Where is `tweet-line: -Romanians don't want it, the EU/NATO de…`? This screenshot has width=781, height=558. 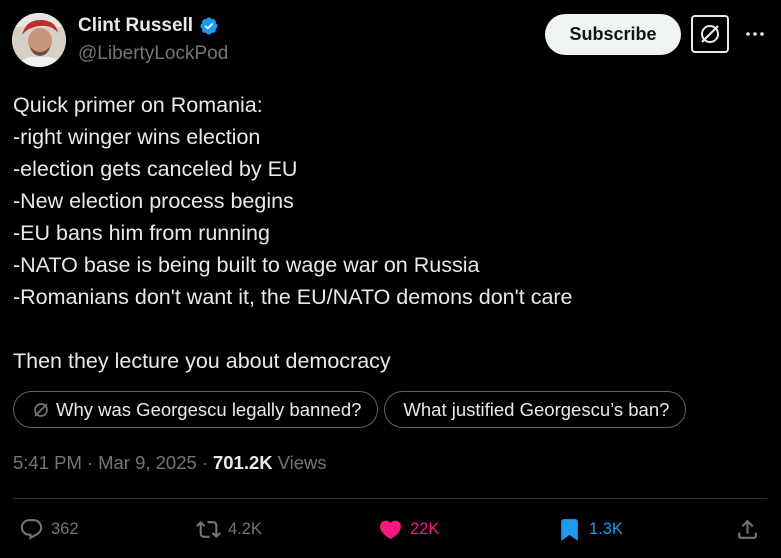
tweet-line: -Romanians don't want it, the EU/NATO de… is located at coordinates (293, 297).